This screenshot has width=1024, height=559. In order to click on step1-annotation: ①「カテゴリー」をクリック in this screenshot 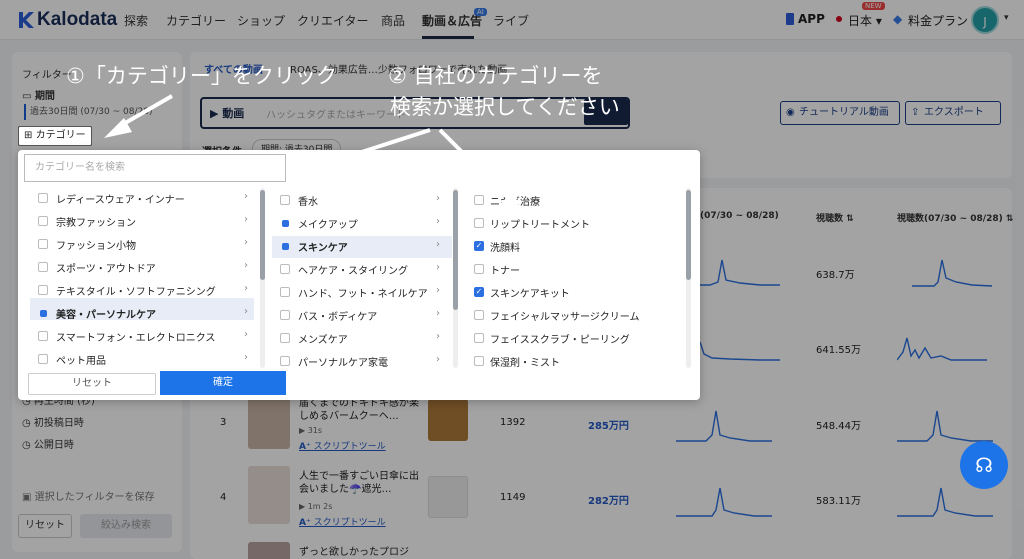, I will do `click(201, 76)`.